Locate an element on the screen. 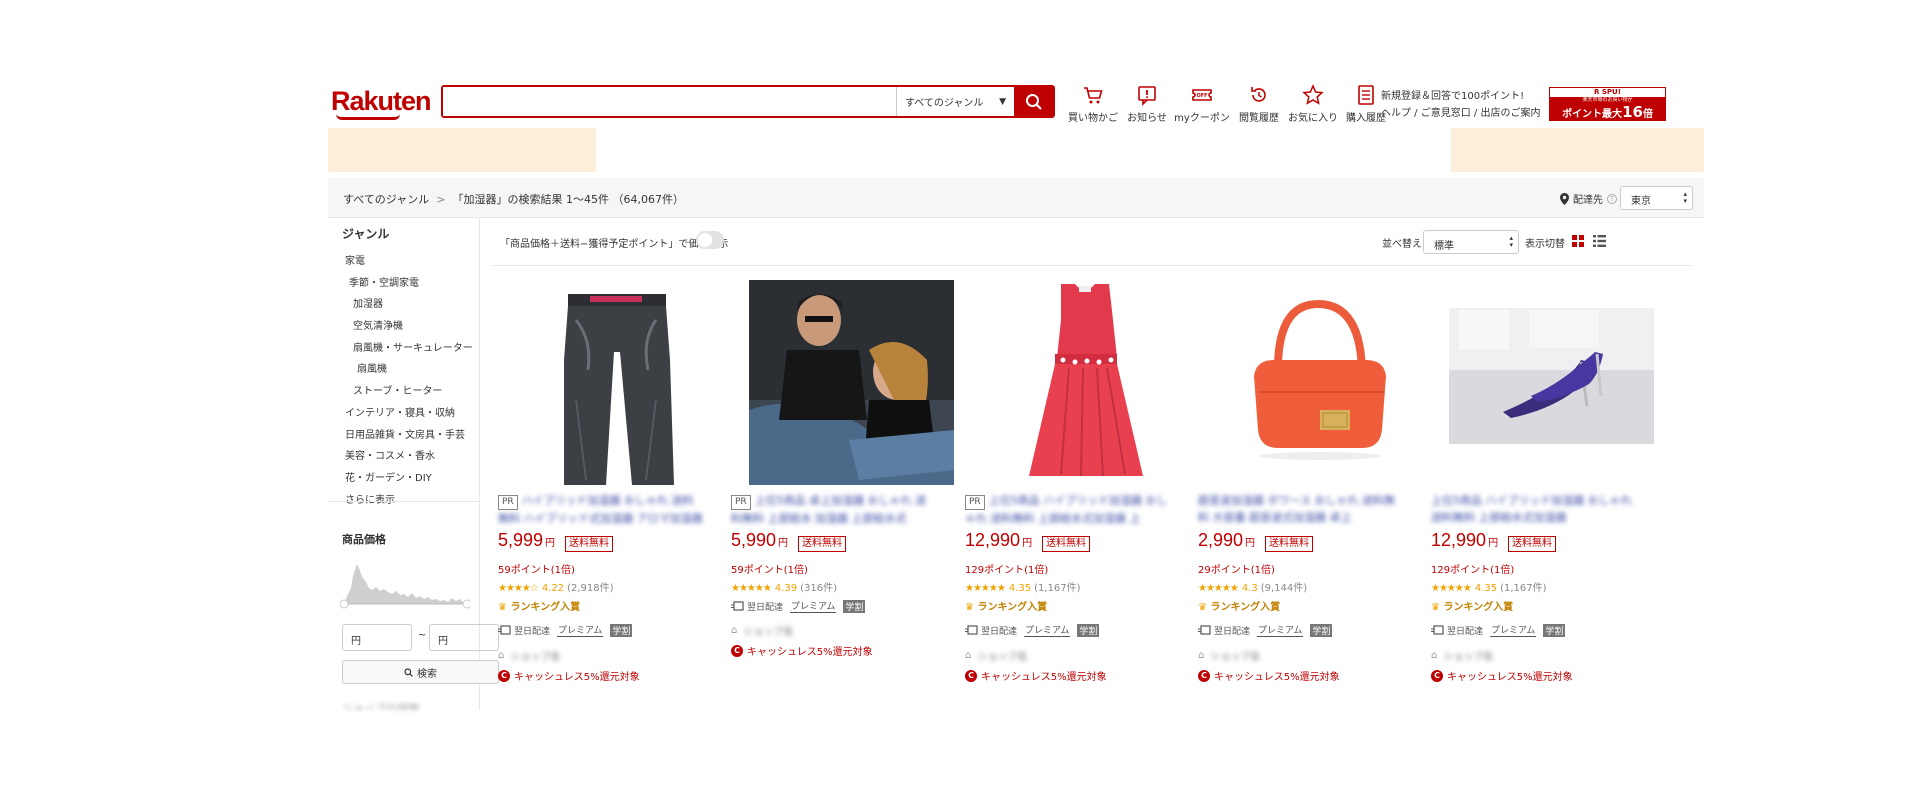  genre-heading: ジャンル is located at coordinates (366, 234).